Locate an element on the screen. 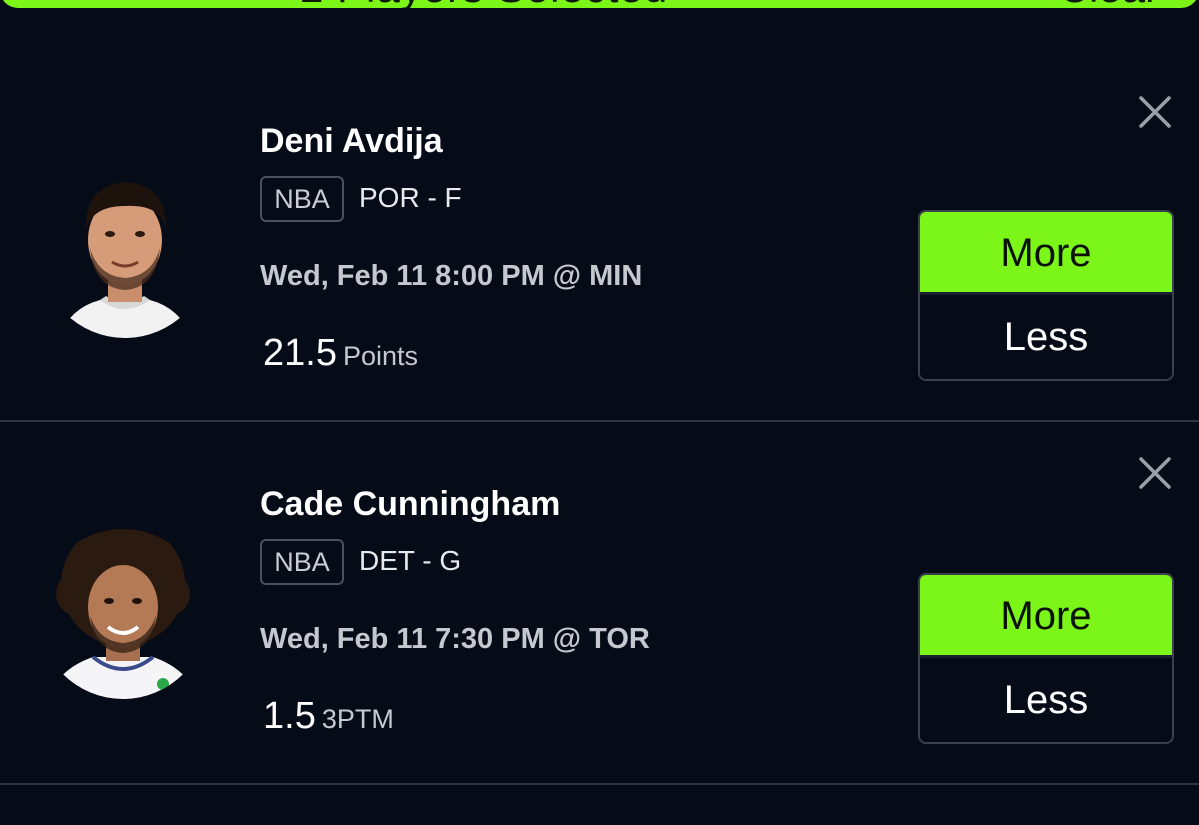 This screenshot has height=825, width=1199. player-name: Deni Avdija is located at coordinates (351, 141).